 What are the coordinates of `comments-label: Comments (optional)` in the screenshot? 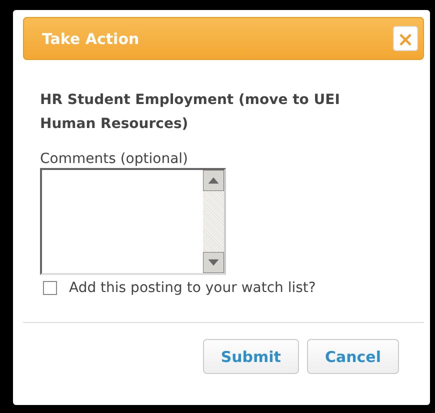 It's located at (114, 159).